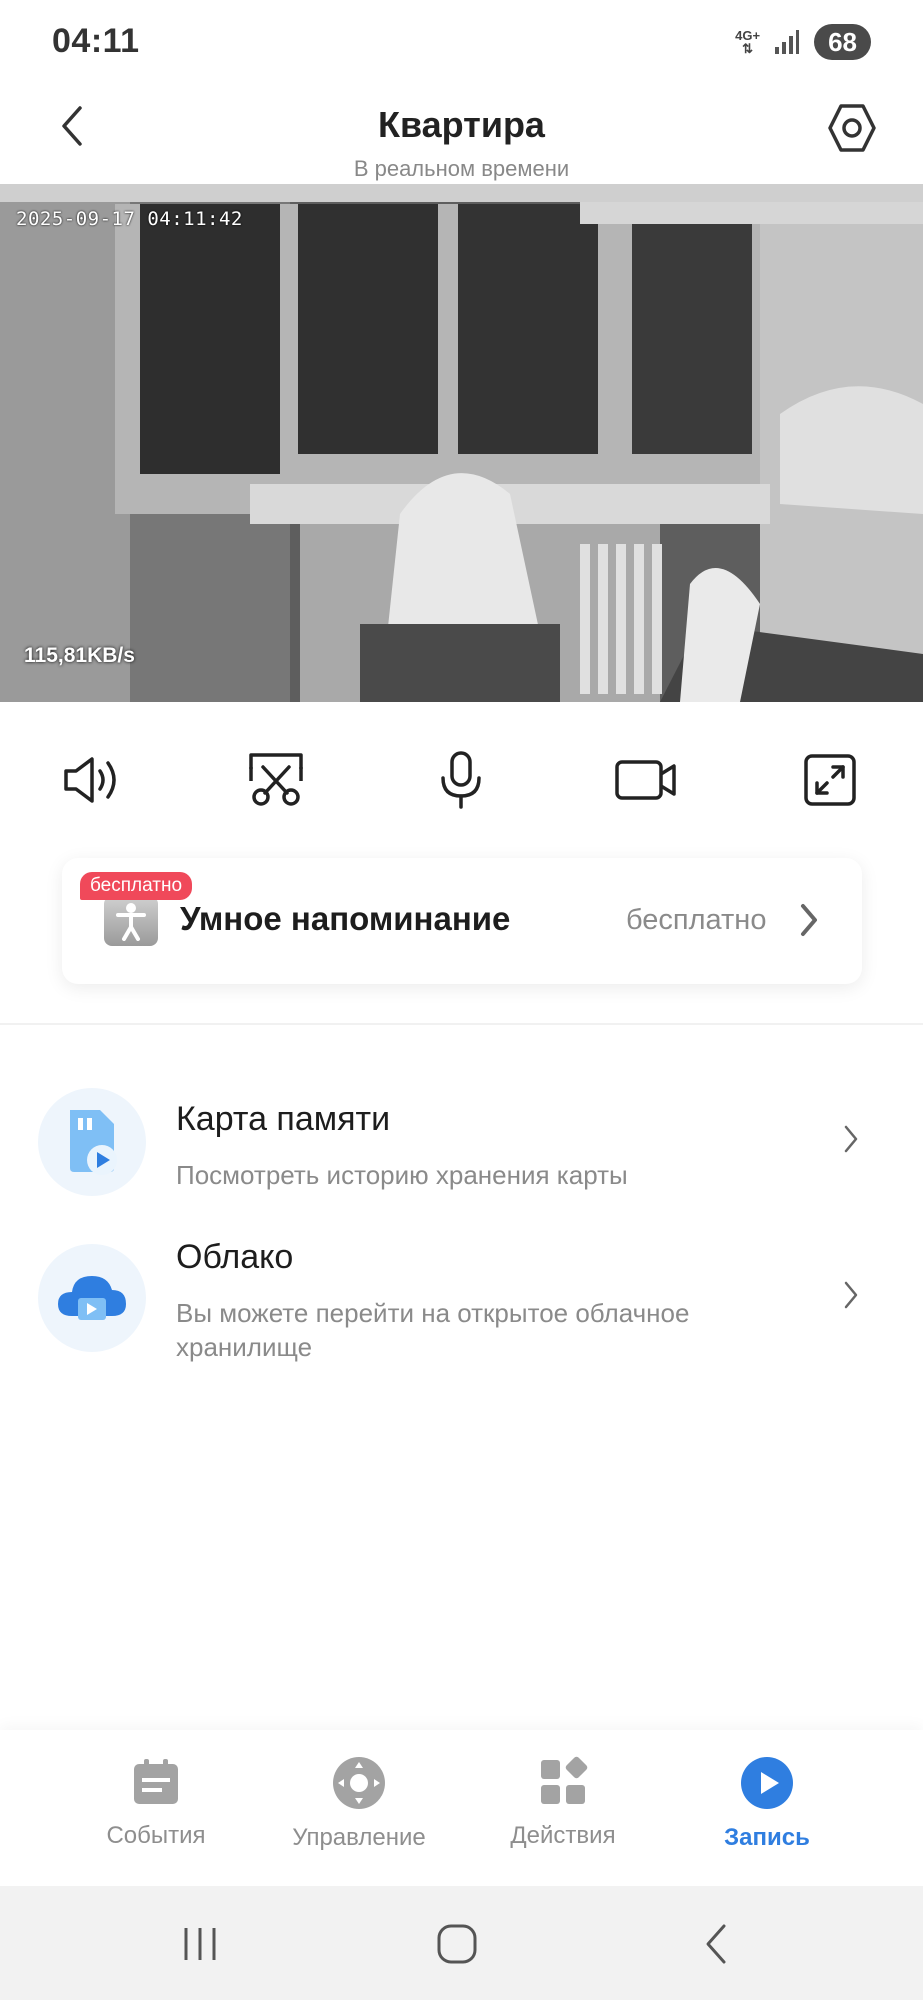 The height and width of the screenshot is (2000, 923). I want to click on memory-card-description: Посмотреть историю хранения карты, so click(402, 1175).